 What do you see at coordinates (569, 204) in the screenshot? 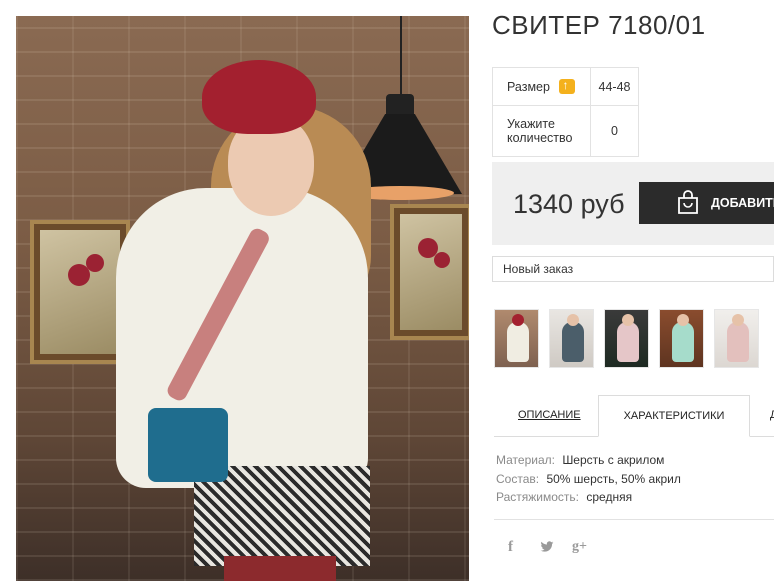
I see `product-price: 1340 руб` at bounding box center [569, 204].